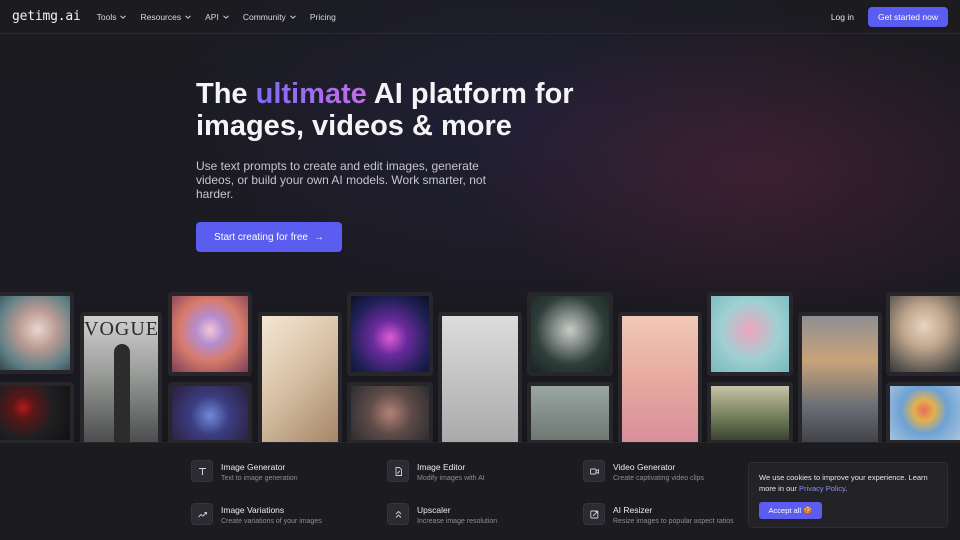 The image size is (960, 540). Describe the element at coordinates (259, 478) in the screenshot. I see `tool-description: Text to image generation` at that location.